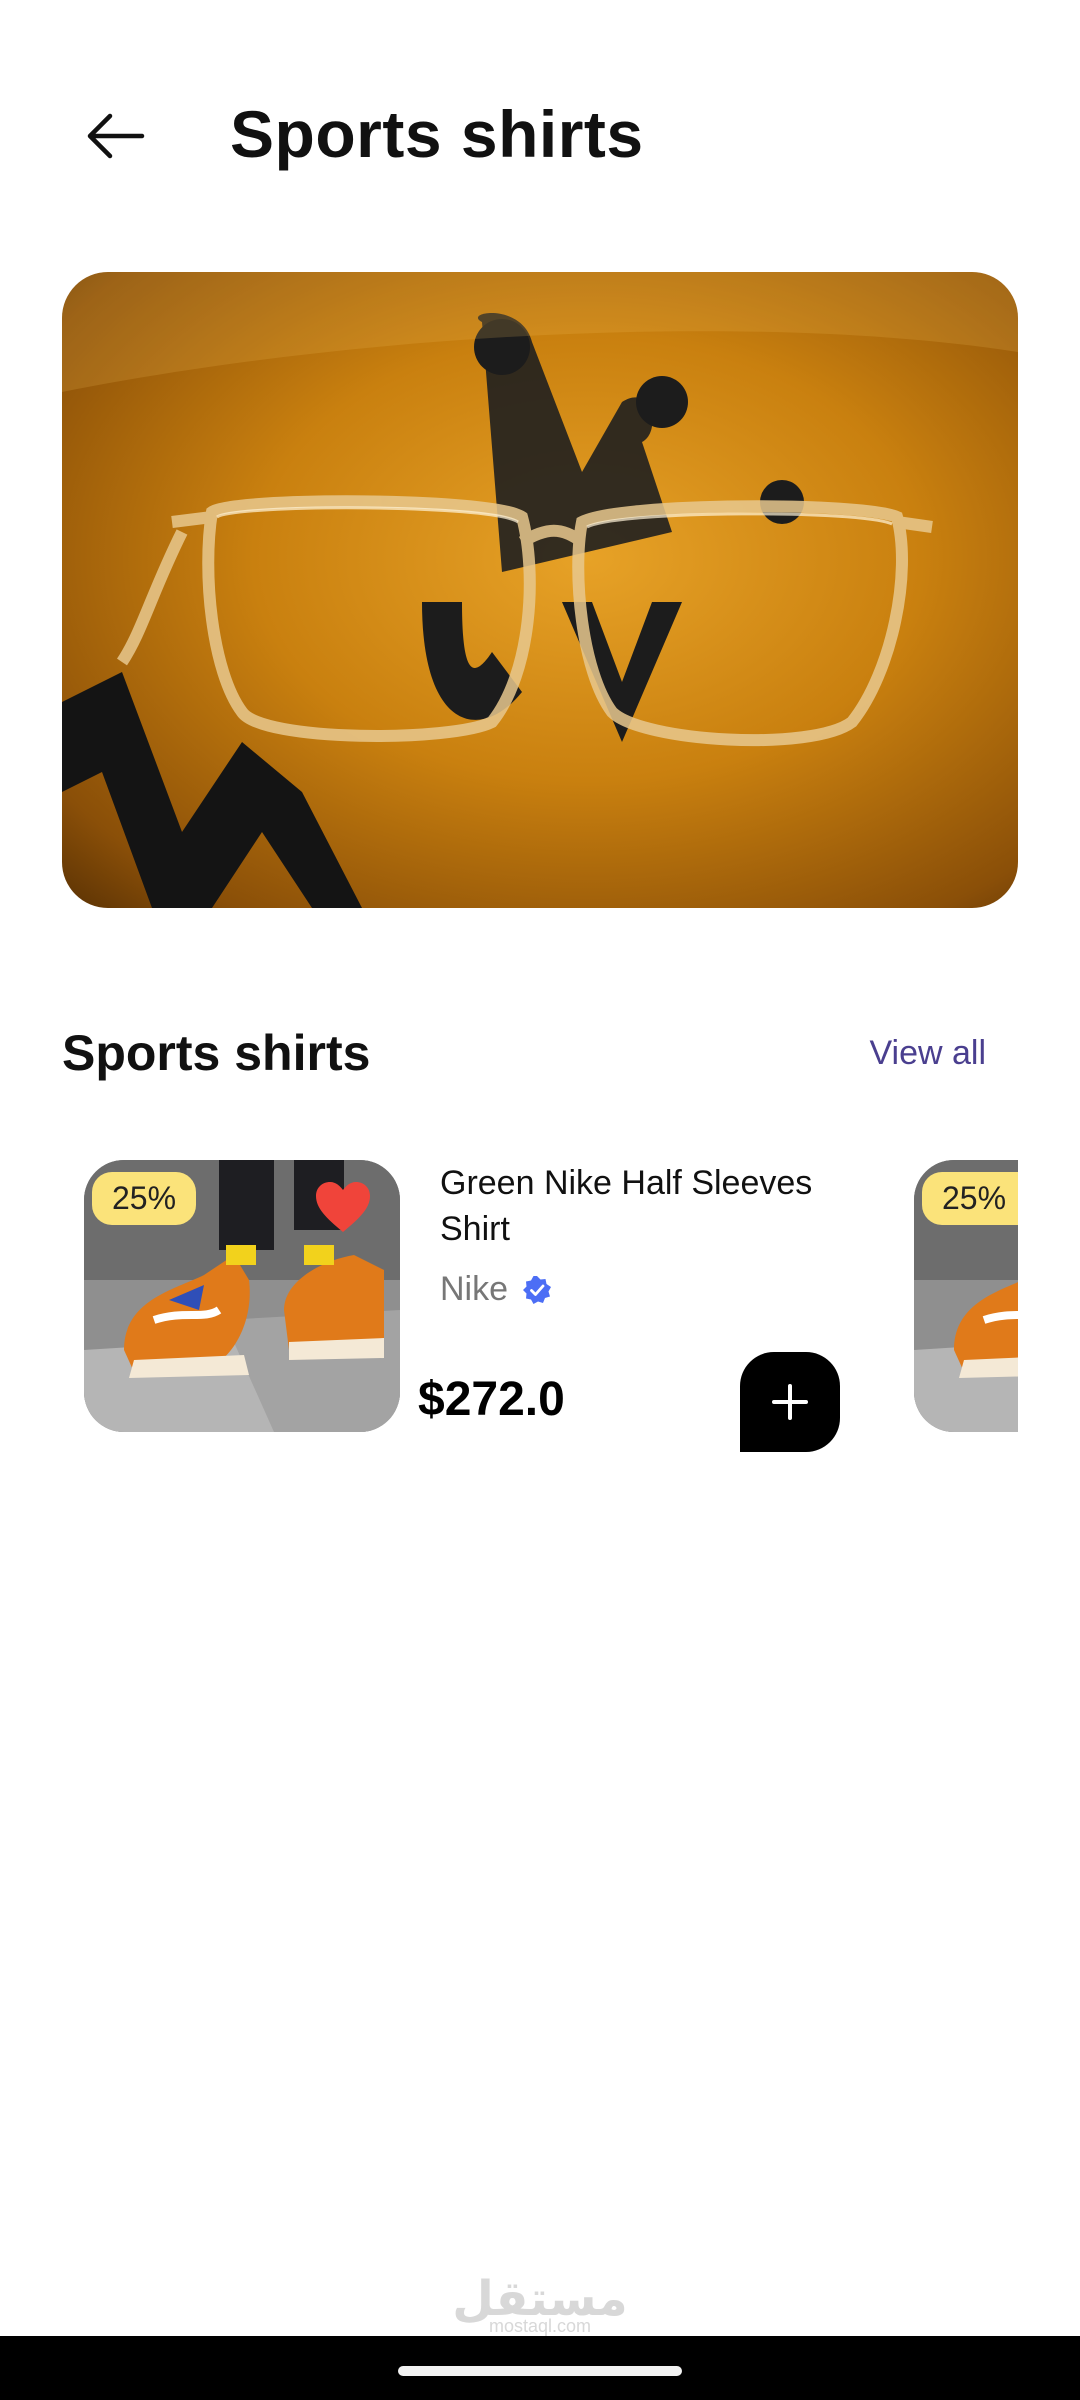 The image size is (1080, 2400). What do you see at coordinates (491, 1399) in the screenshot?
I see `product-price: $272.0` at bounding box center [491, 1399].